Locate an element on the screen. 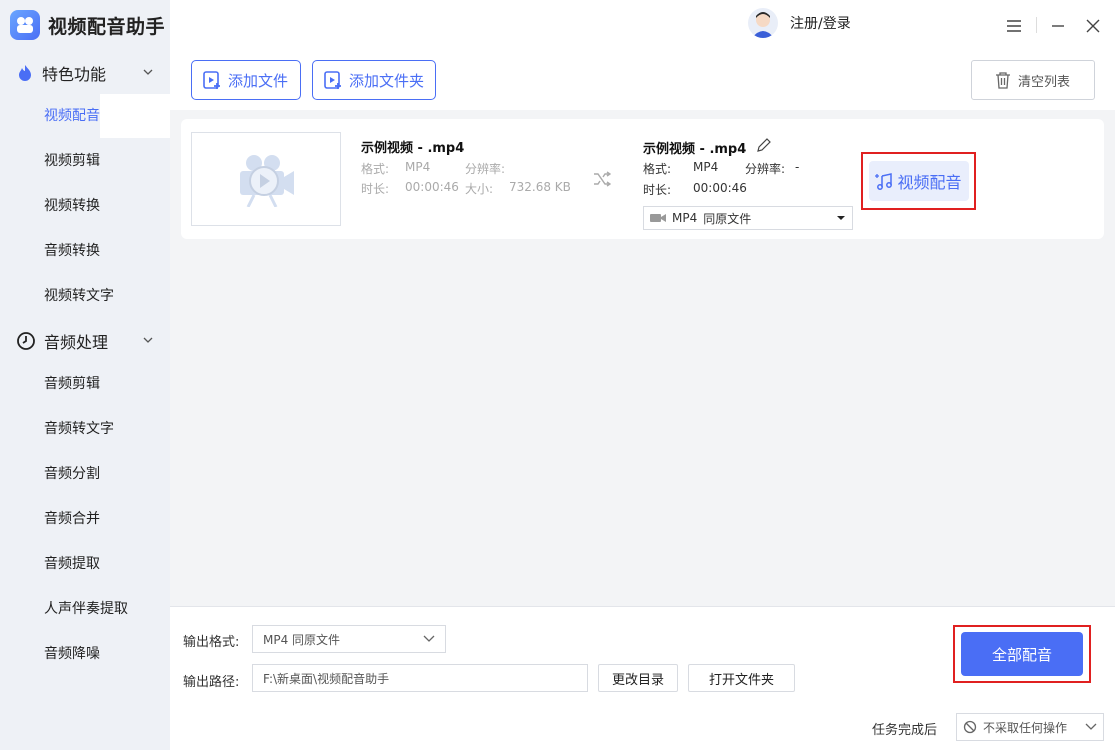 This screenshot has width=1115, height=750. output-format-label: 格式: is located at coordinates (657, 169).